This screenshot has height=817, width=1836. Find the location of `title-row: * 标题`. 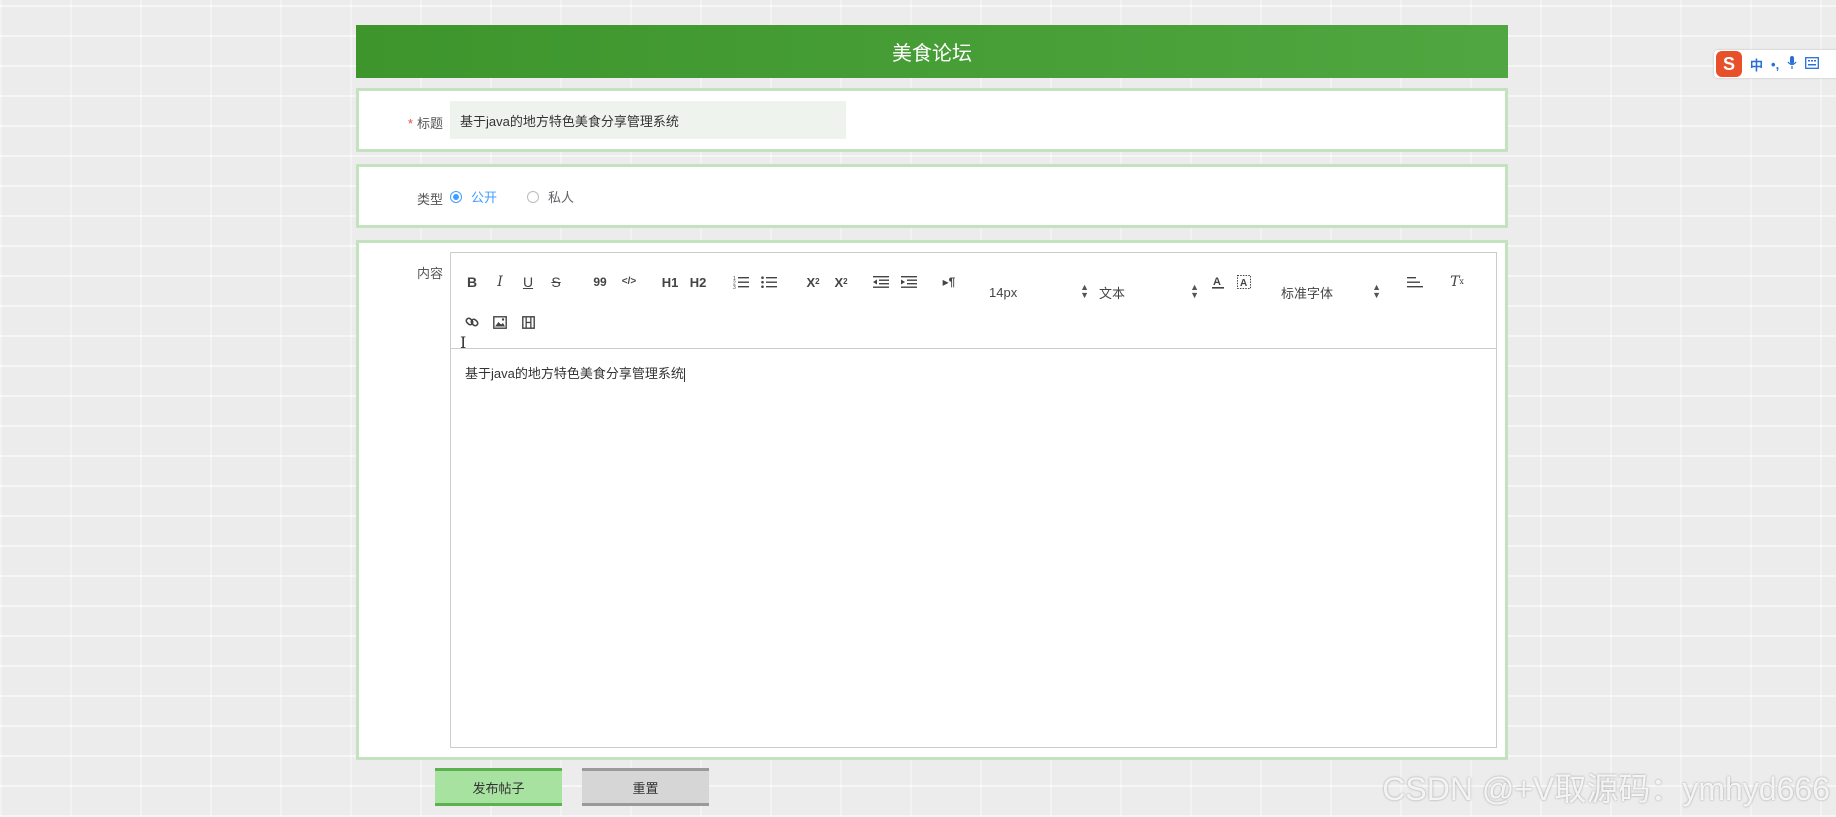

title-row: * 标题 is located at coordinates (932, 120).